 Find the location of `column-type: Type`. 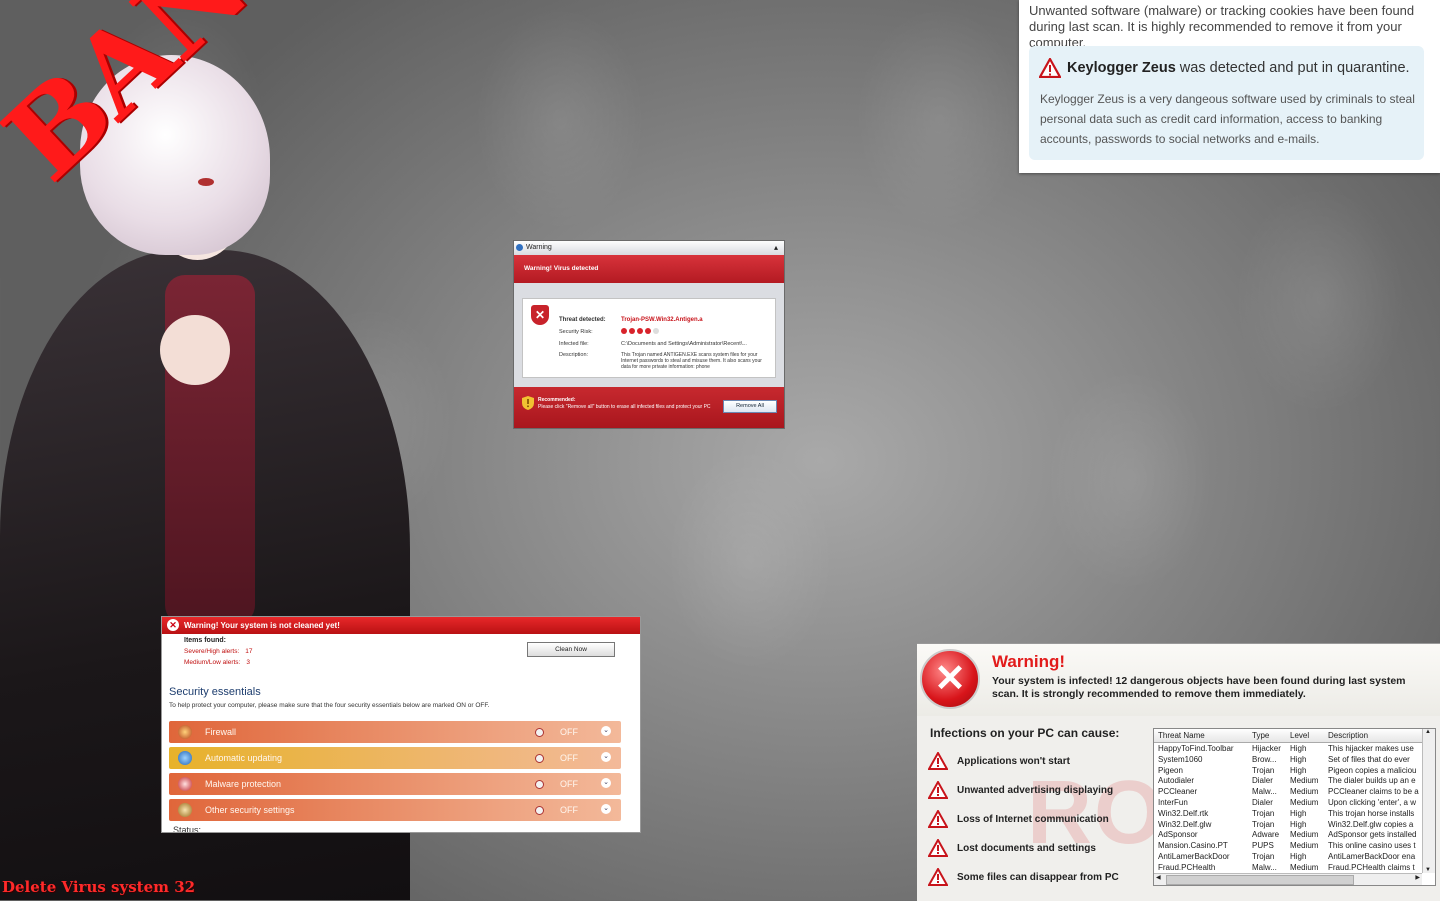

column-type: Type is located at coordinates (1270, 735).